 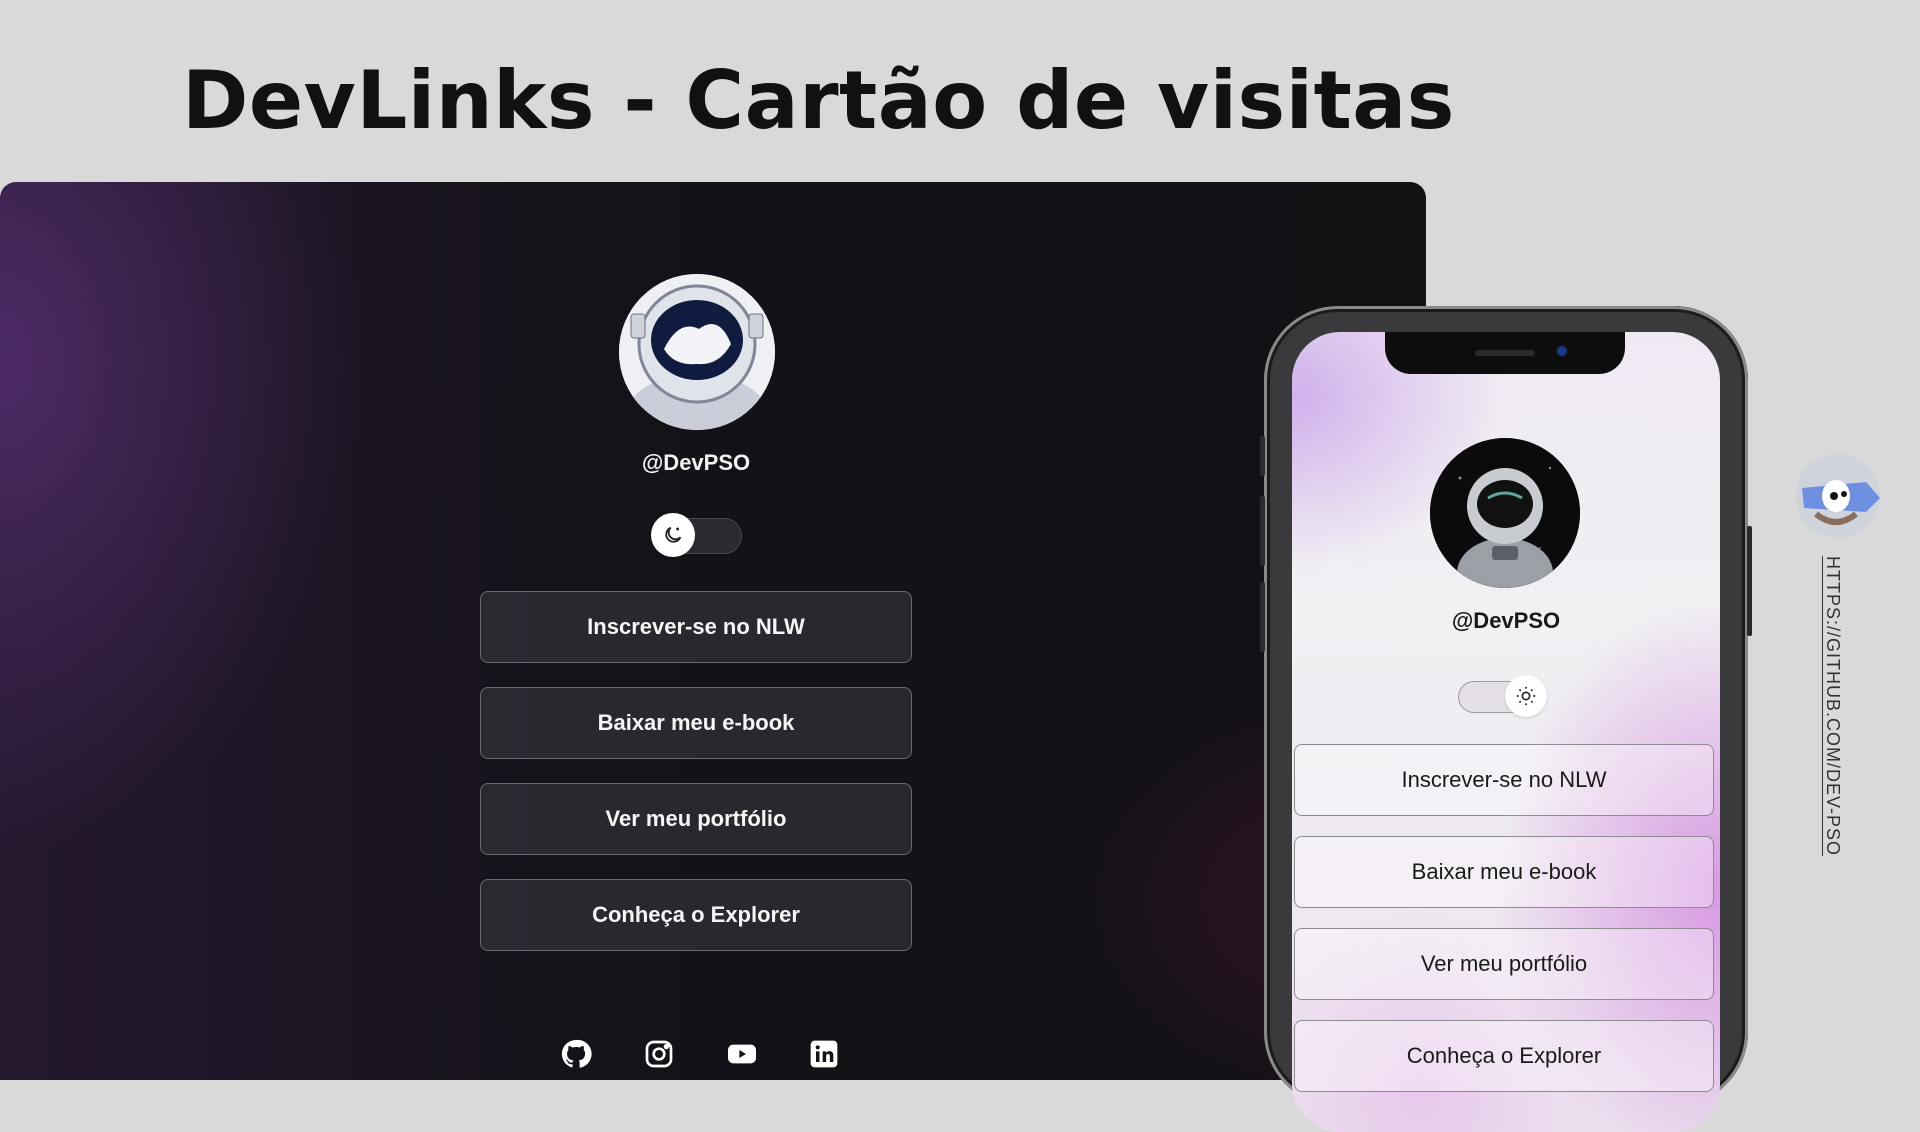 What do you see at coordinates (1749, 581) in the screenshot?
I see `phone-power-button` at bounding box center [1749, 581].